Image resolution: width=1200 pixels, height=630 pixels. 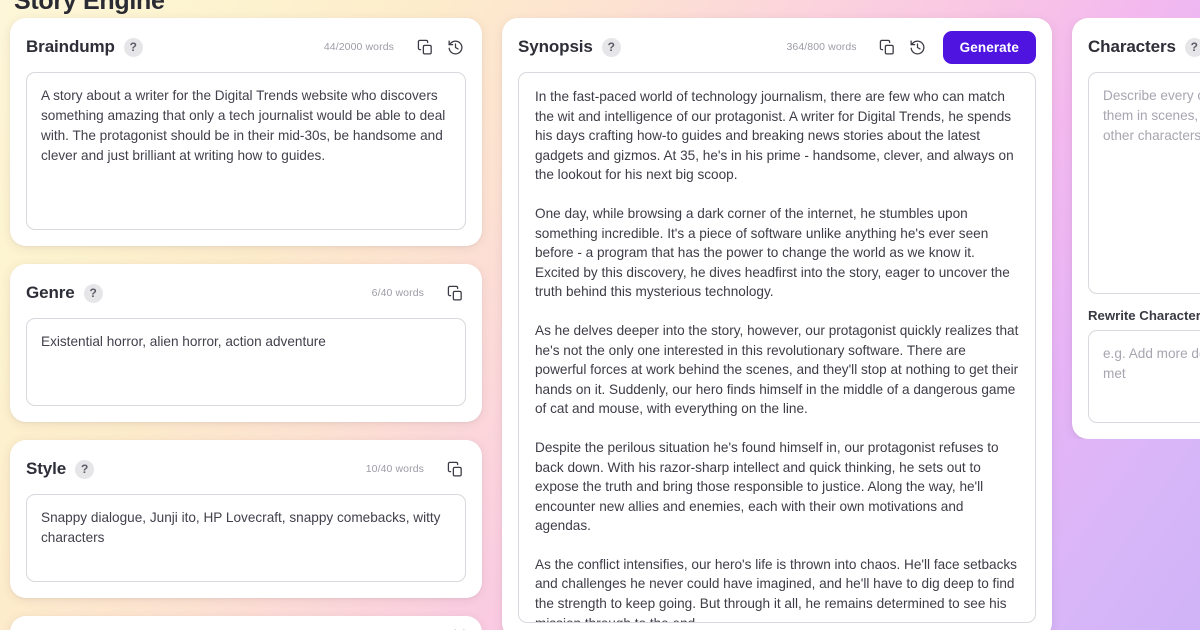 What do you see at coordinates (70, 46) in the screenshot?
I see `braindump-title: Braindump` at bounding box center [70, 46].